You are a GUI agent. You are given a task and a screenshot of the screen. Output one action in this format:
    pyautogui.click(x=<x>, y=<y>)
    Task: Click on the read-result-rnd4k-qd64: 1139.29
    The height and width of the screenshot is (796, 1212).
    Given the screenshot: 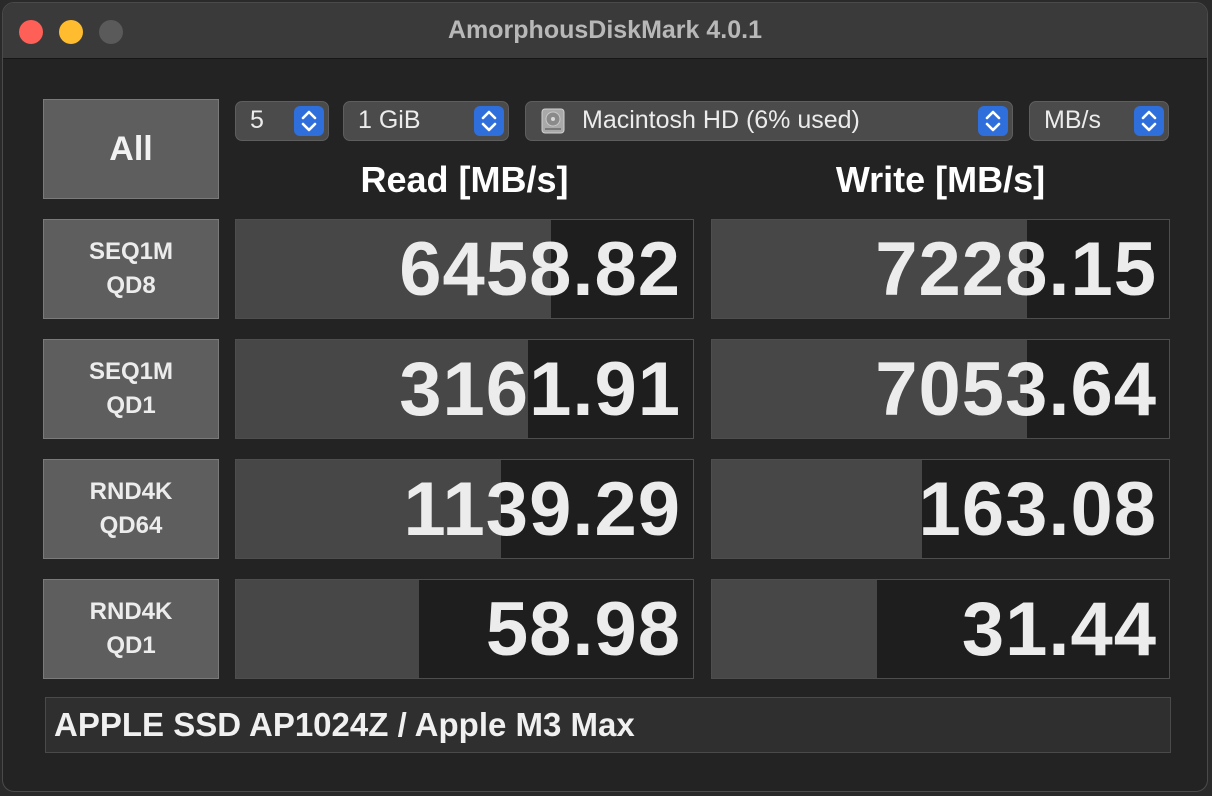 What is the action you would take?
    pyautogui.click(x=464, y=509)
    